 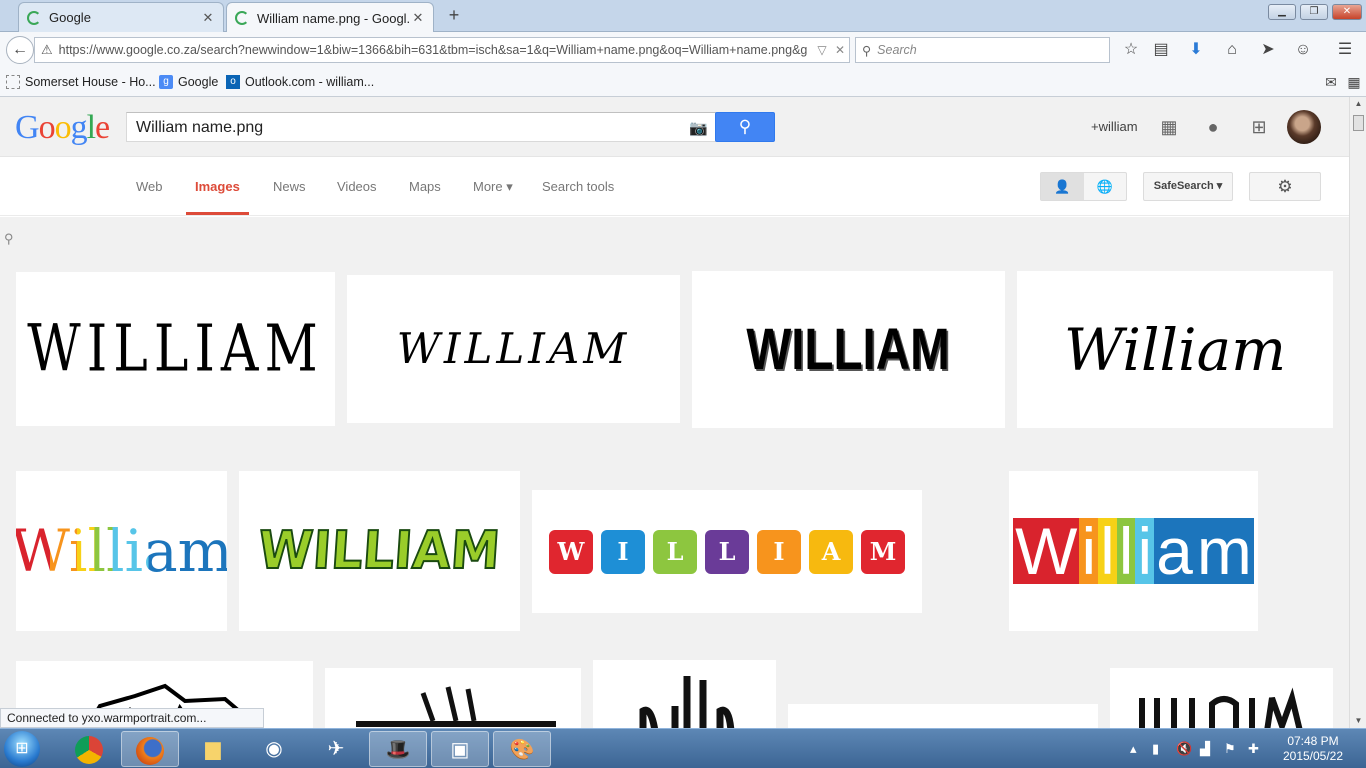 I want to click on bookmark-google: g Google, so click(x=188, y=82).